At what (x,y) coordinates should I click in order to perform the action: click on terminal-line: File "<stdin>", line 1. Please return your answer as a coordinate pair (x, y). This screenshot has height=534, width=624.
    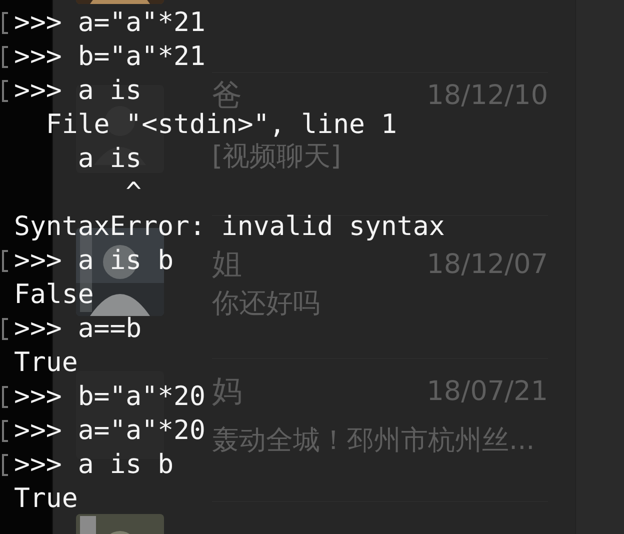
    Looking at the image, I should click on (220, 125).